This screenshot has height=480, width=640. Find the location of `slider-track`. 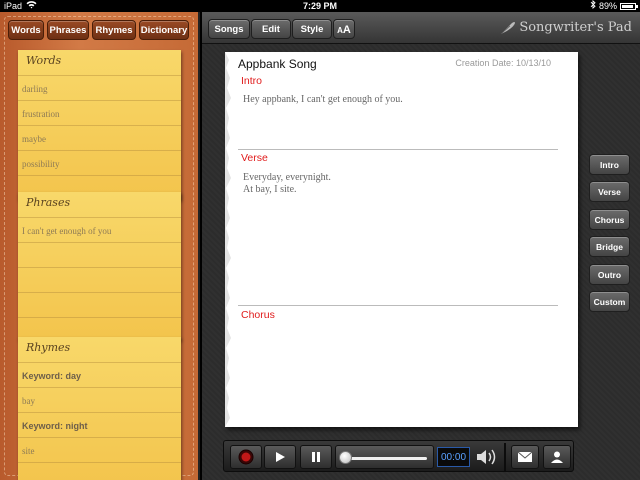

slider-track is located at coordinates (385, 458).